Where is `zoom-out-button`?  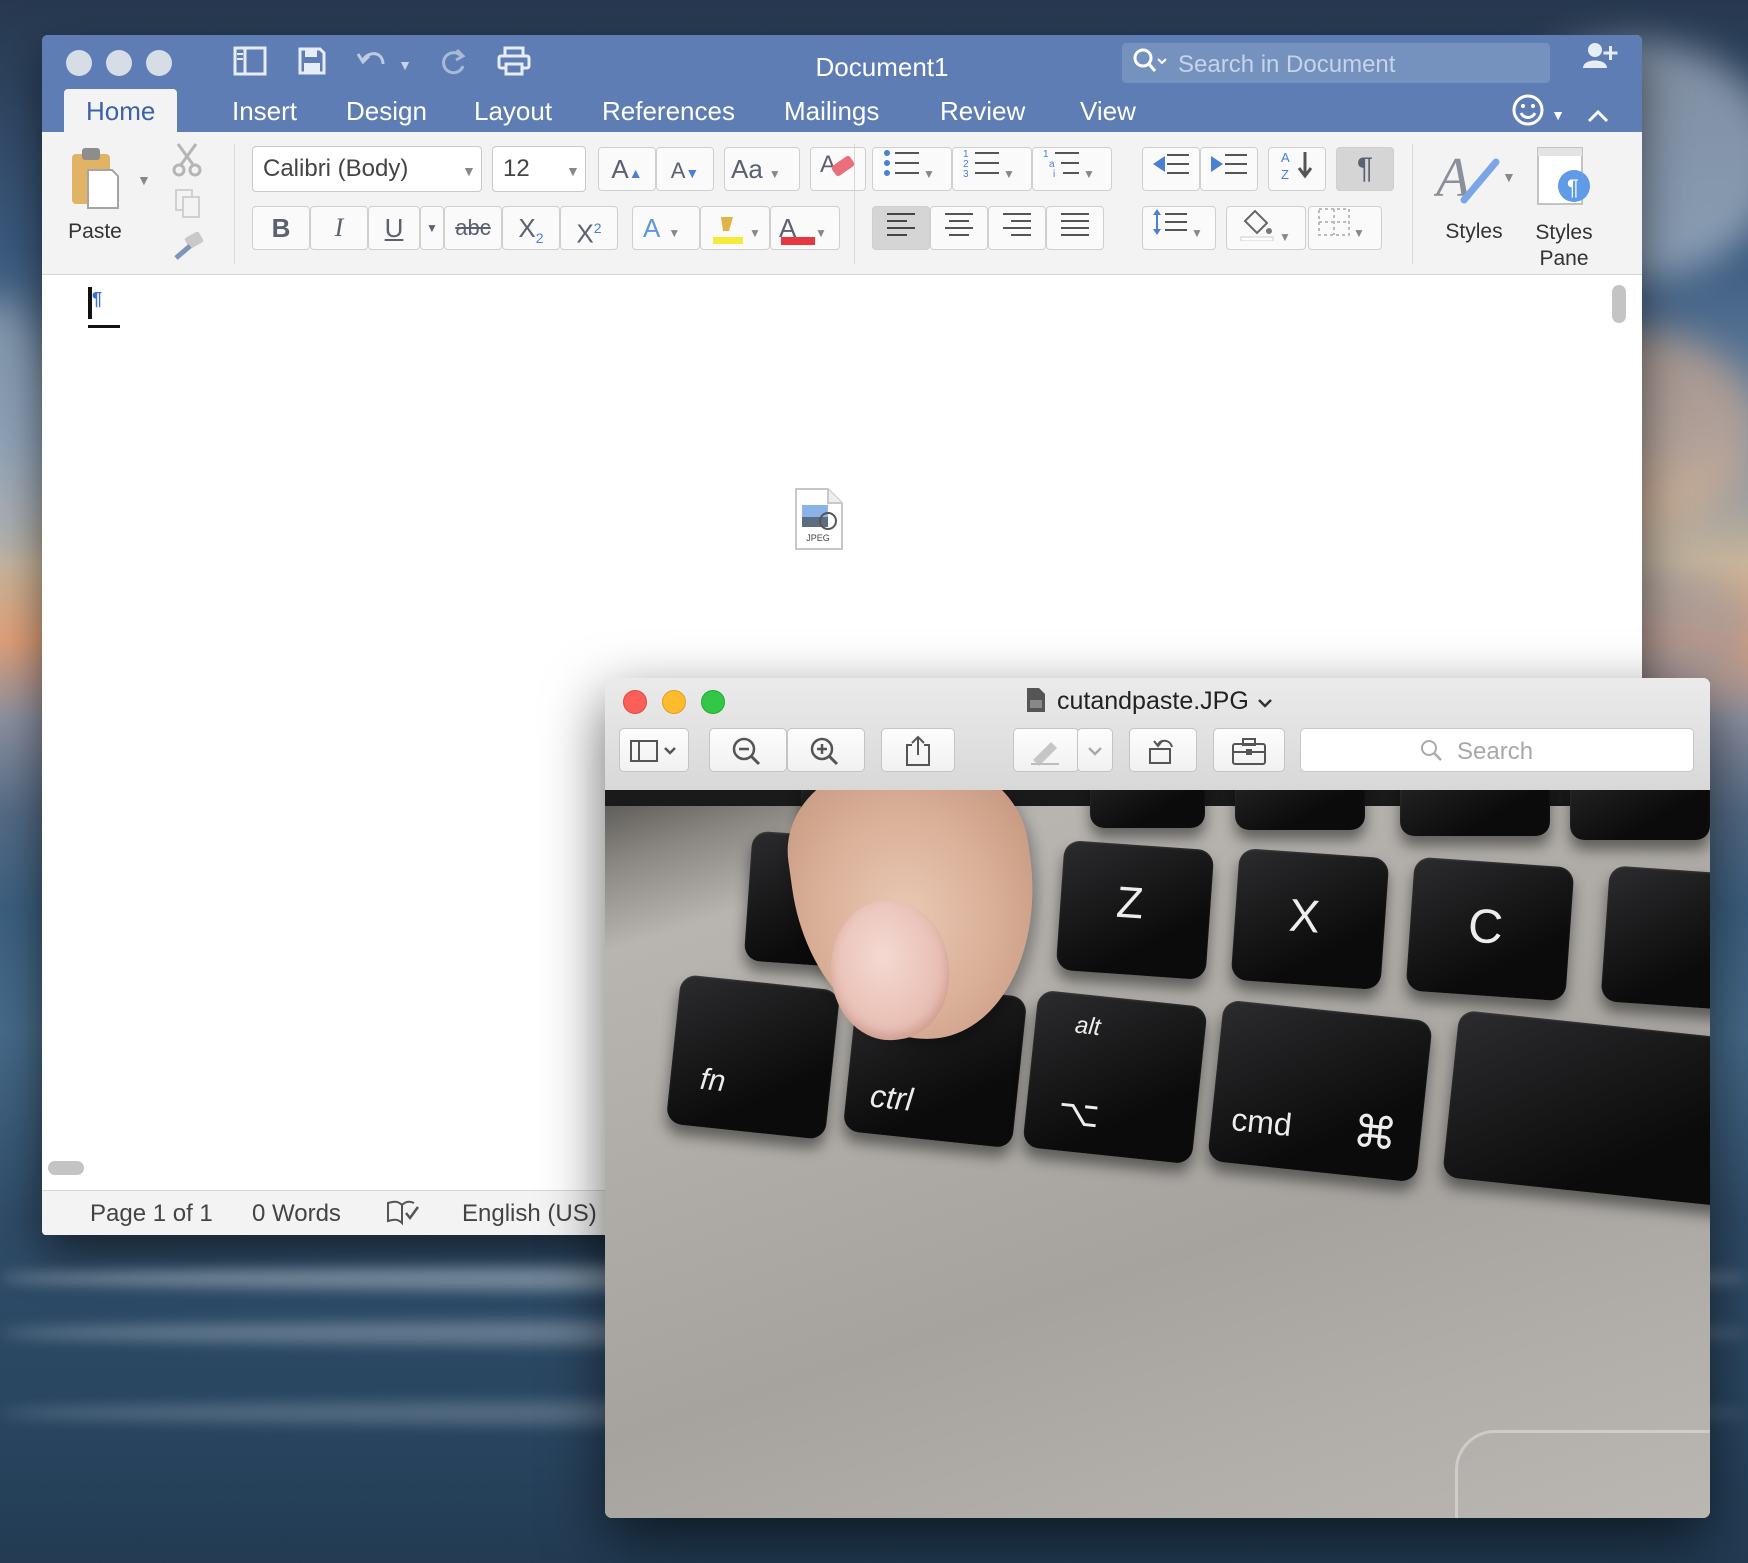 zoom-out-button is located at coordinates (748, 750).